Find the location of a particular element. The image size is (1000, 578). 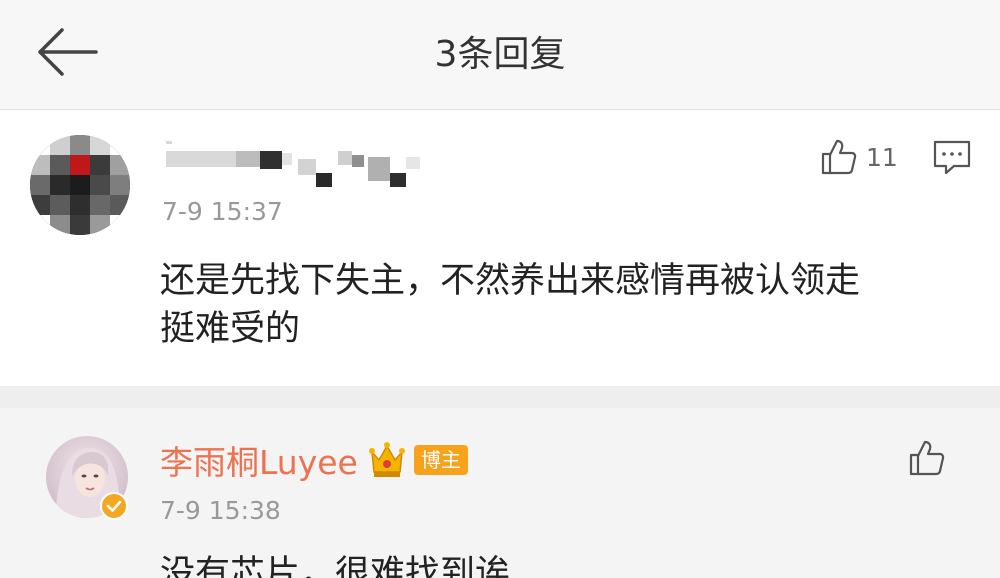

comment-text: 还是先找下失主，不然养出来感情再被认领走 挺难受的 is located at coordinates (565, 305).